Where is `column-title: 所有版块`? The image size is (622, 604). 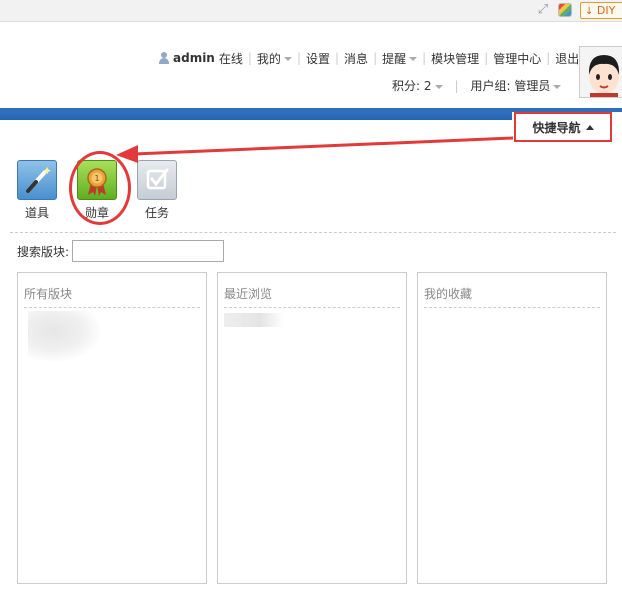 column-title: 所有版块 is located at coordinates (112, 296).